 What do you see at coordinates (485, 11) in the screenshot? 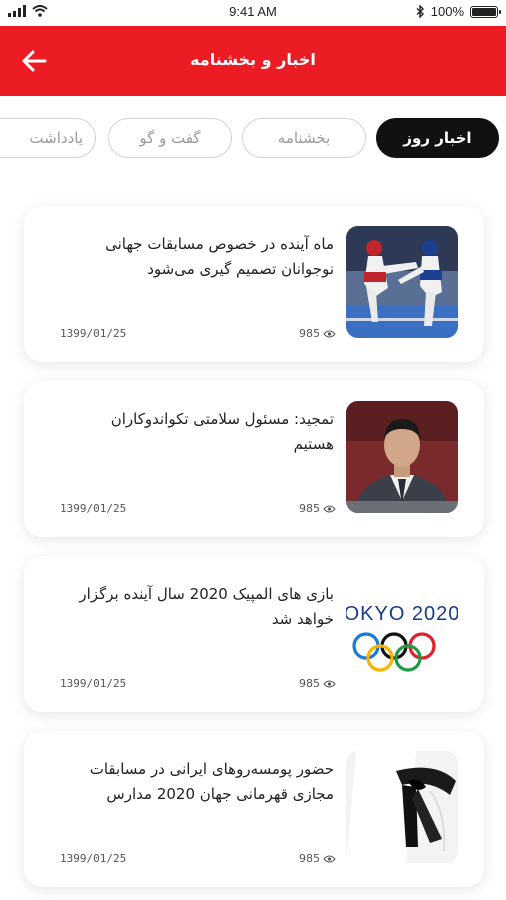
I see `battery-icon` at bounding box center [485, 11].